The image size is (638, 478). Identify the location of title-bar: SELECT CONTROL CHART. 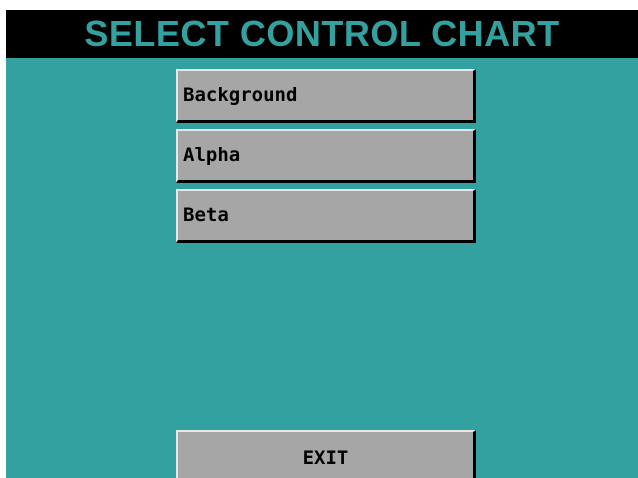
(322, 34).